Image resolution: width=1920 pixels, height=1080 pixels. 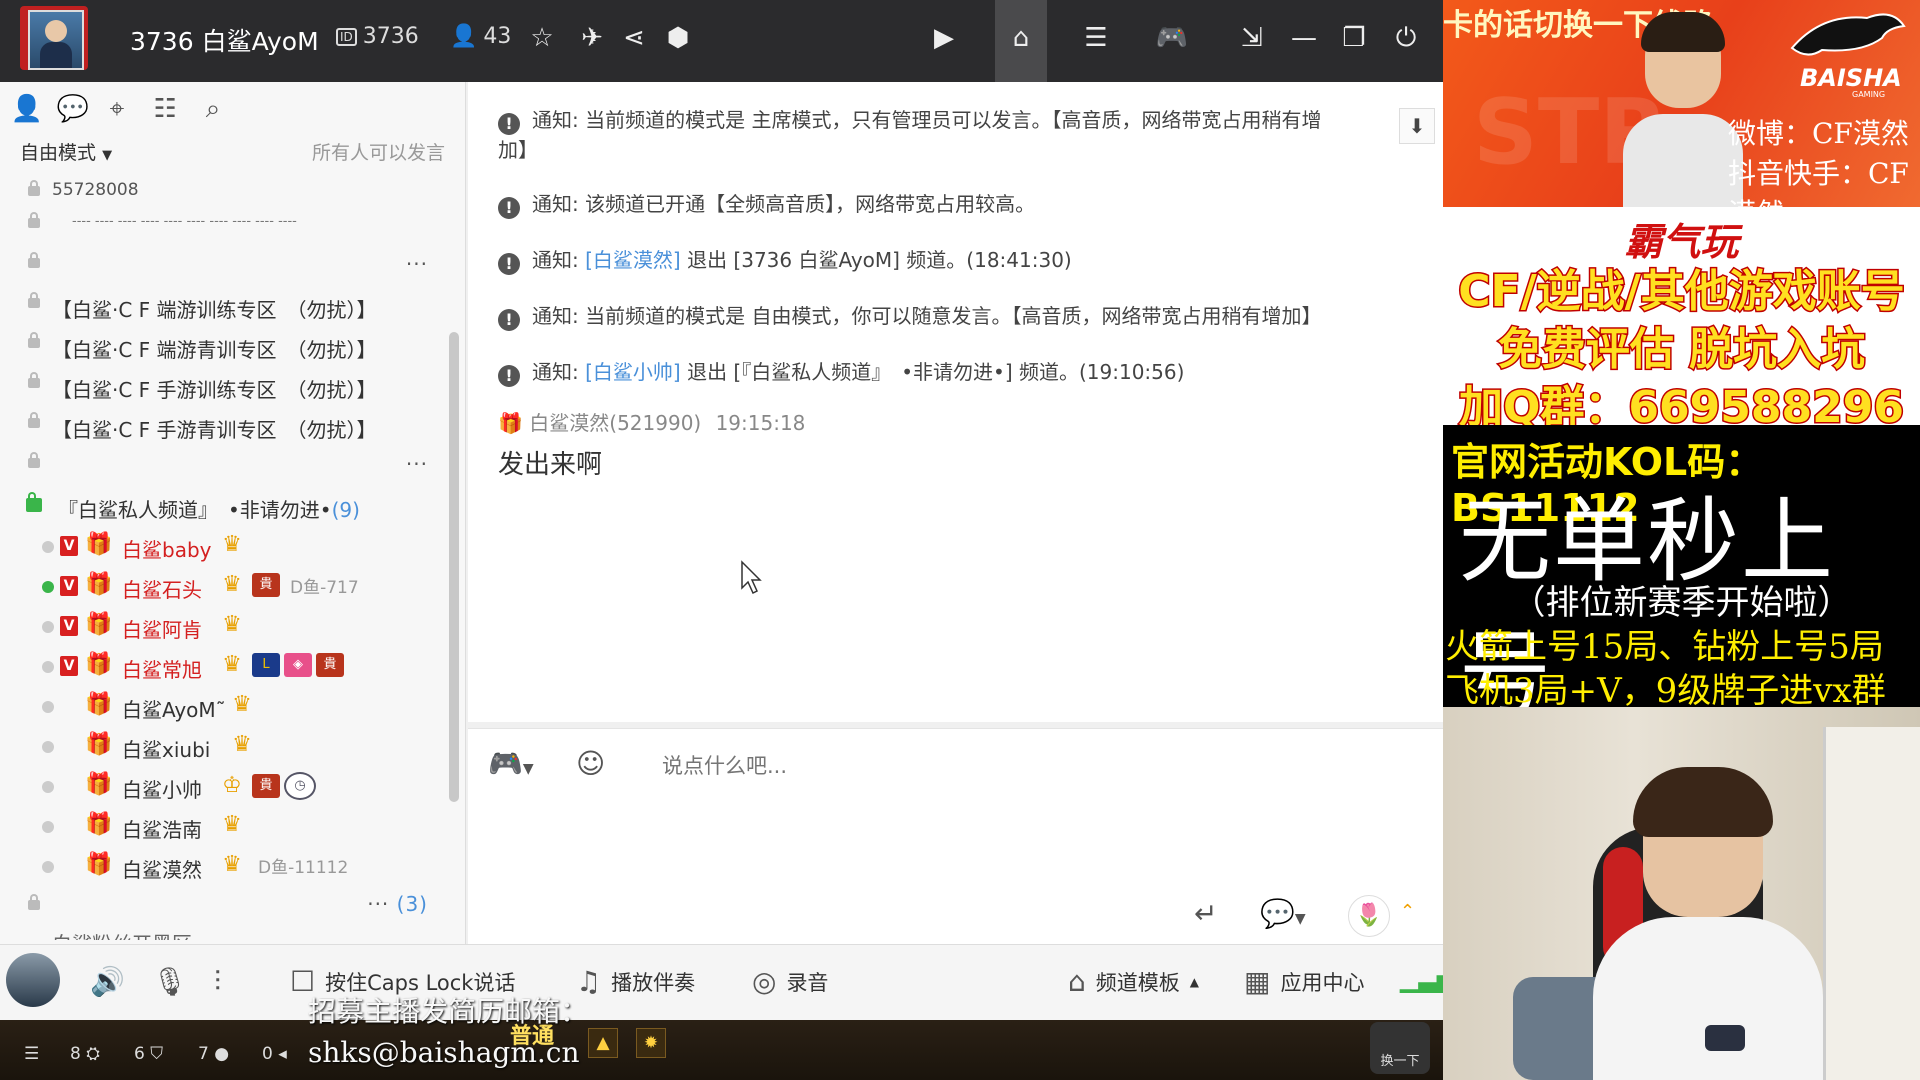 I want to click on mixer-button: ⫶, so click(x=217, y=982).